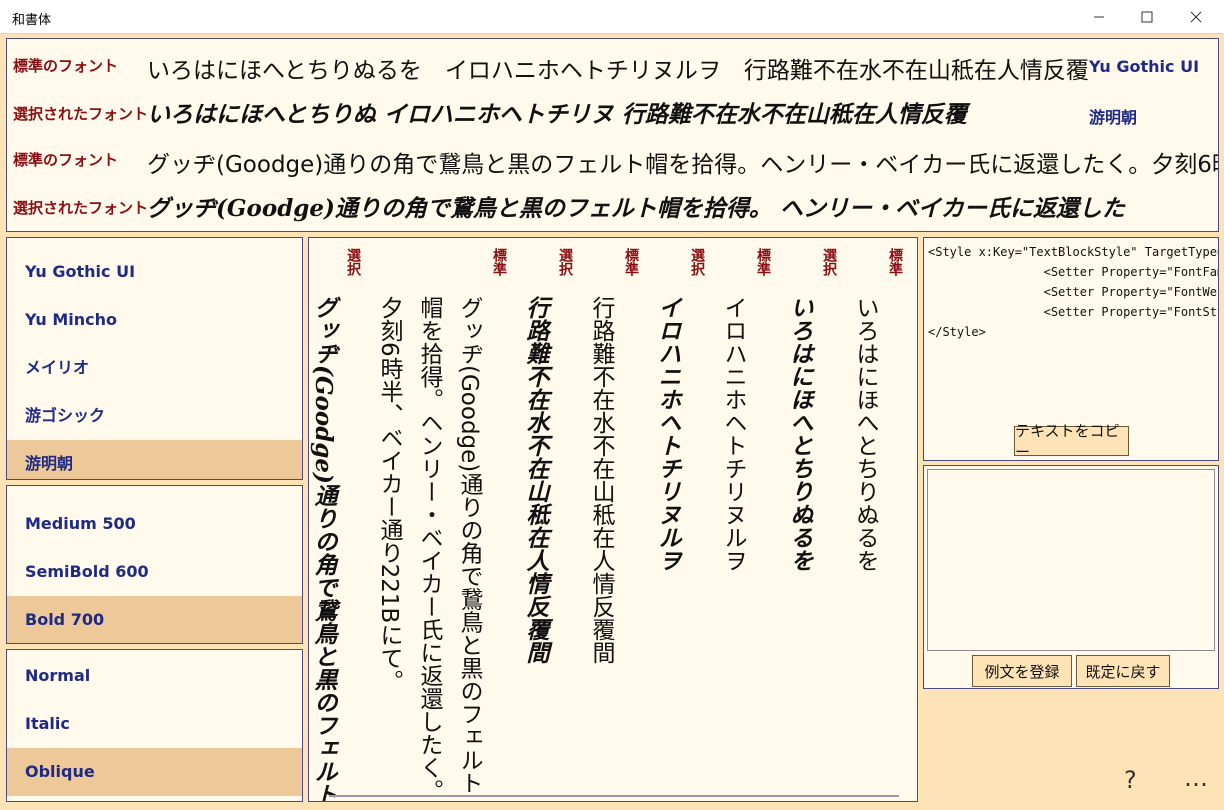 Image resolution: width=1224 pixels, height=810 pixels. I want to click on sample-text-editor-panel: 例文を登録 既定に戻す, so click(1071, 577).